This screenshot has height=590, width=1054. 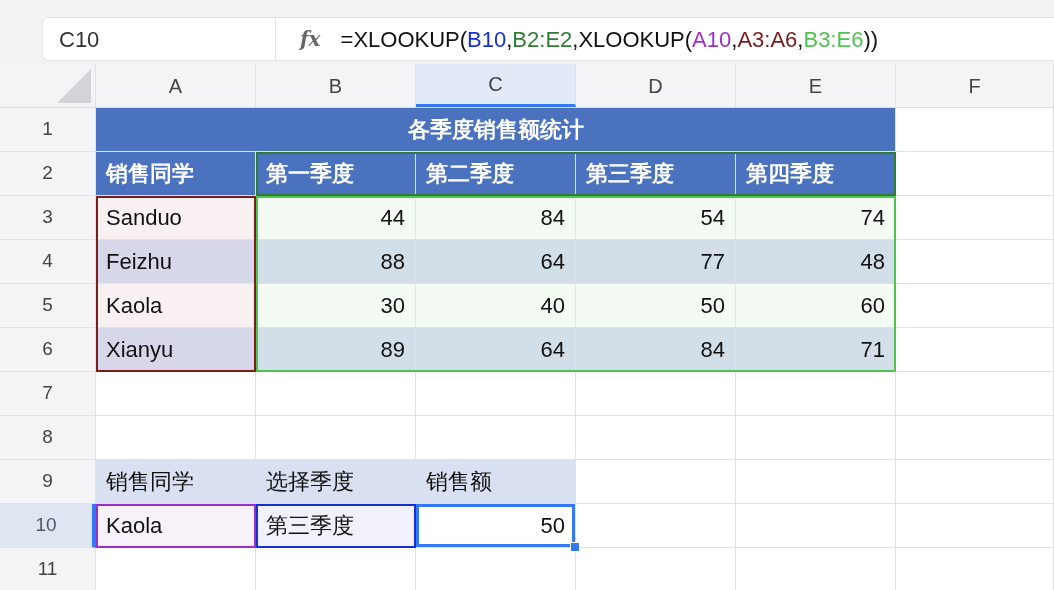 What do you see at coordinates (336, 482) in the screenshot?
I see `table-cell: 选择季度` at bounding box center [336, 482].